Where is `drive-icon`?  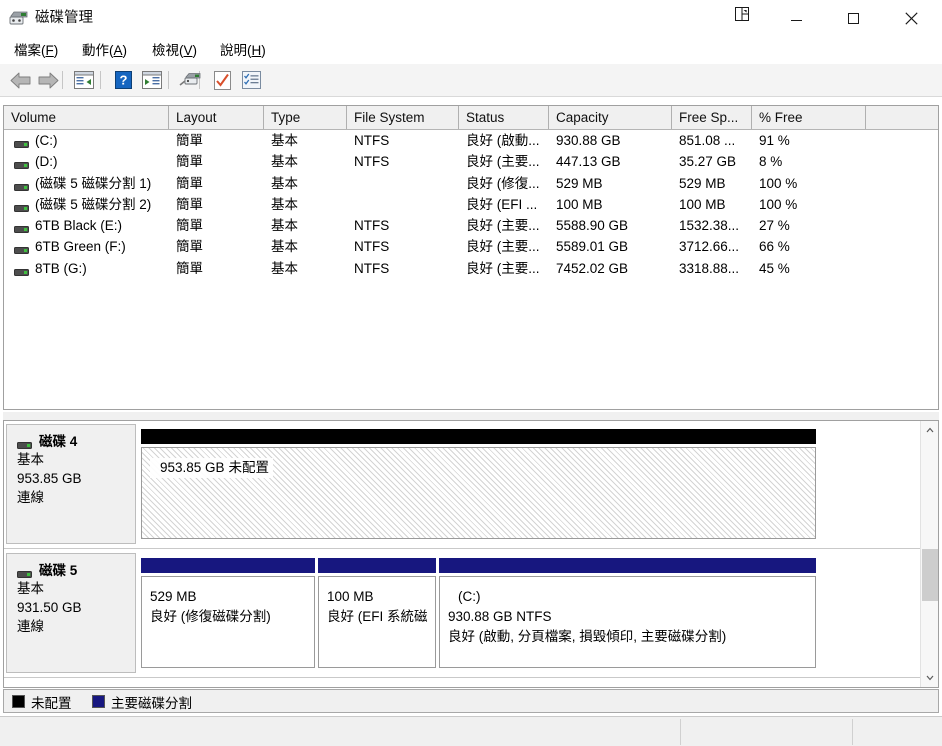
drive-icon is located at coordinates (21, 206).